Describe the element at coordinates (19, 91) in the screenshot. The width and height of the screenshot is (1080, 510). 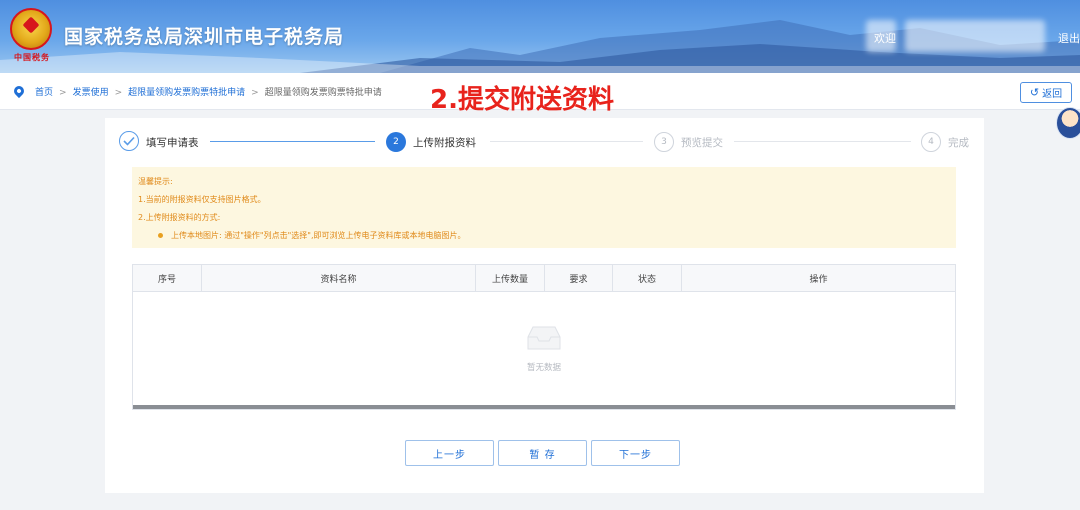
I see `location-pin-icon` at that location.